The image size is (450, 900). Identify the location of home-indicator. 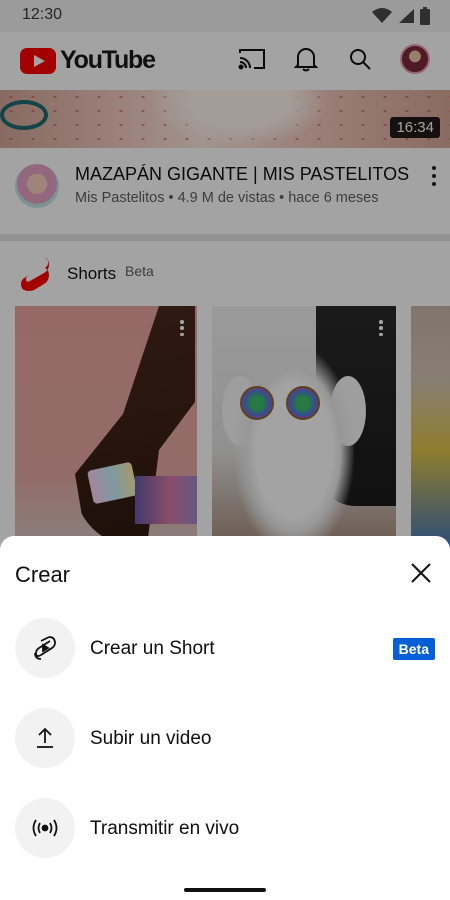
(225, 890).